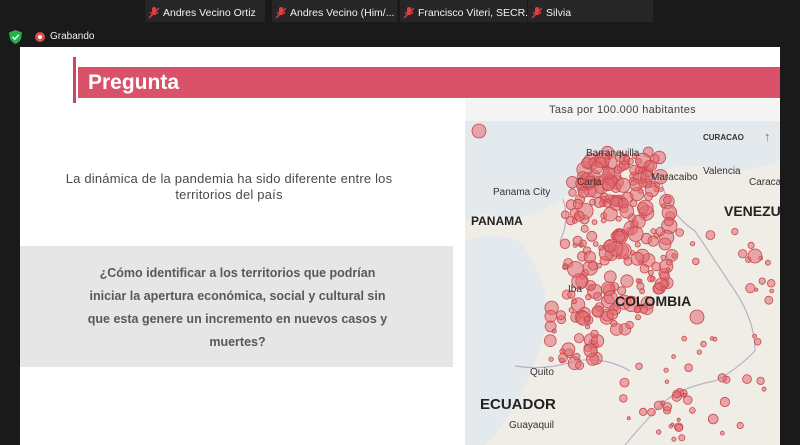  I want to click on participant-tile: Andres Vecino Ortiz, so click(205, 11).